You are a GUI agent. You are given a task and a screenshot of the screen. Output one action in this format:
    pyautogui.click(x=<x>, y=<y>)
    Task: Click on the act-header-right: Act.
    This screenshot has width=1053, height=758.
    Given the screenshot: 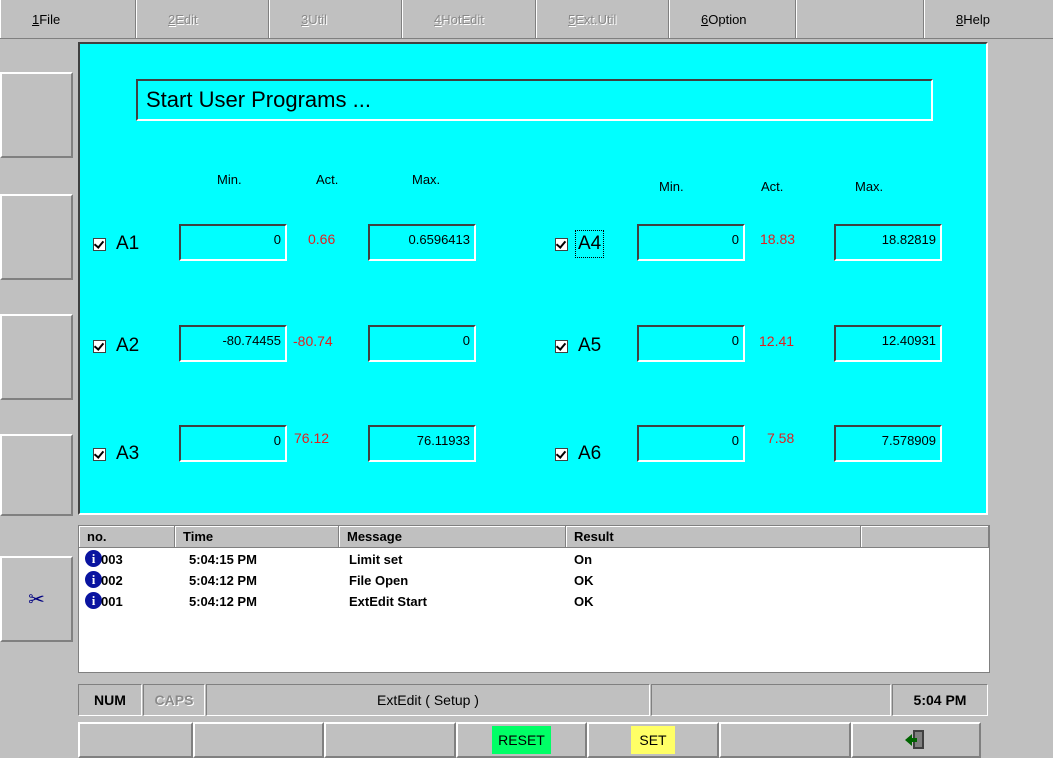 What is the action you would take?
    pyautogui.click(x=772, y=186)
    